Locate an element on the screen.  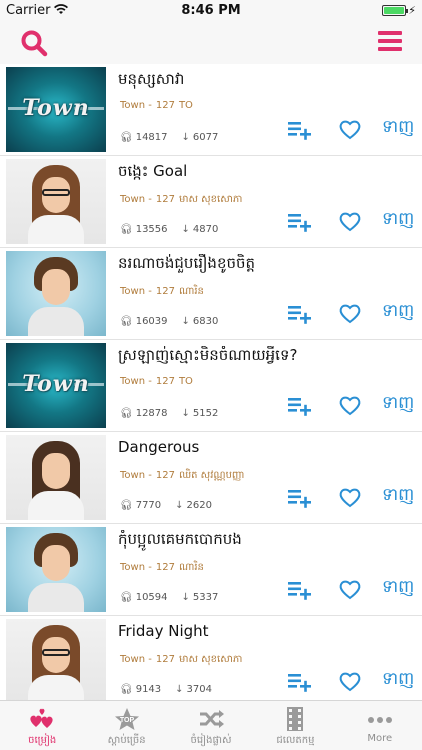
singer-name: TO is located at coordinates (185, 381).